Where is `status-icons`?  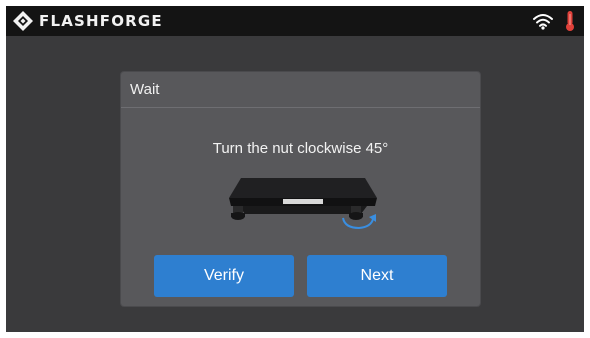
status-icons is located at coordinates (554, 21).